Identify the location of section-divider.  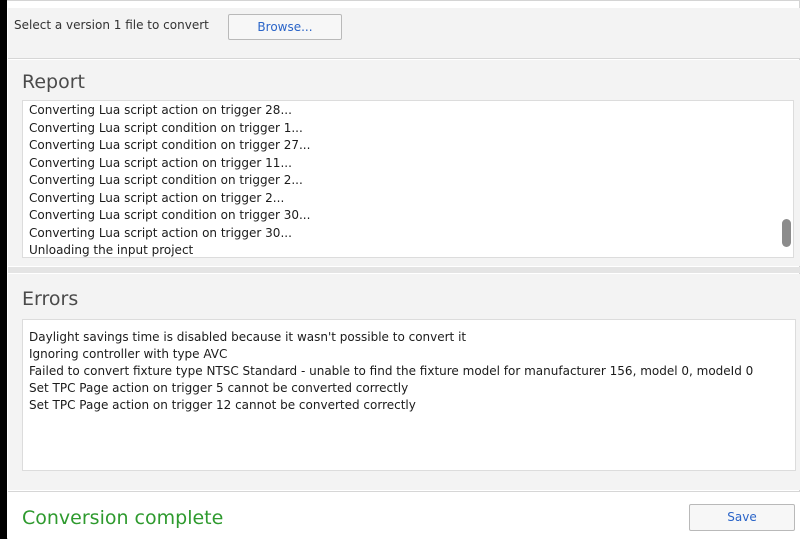
(404, 270).